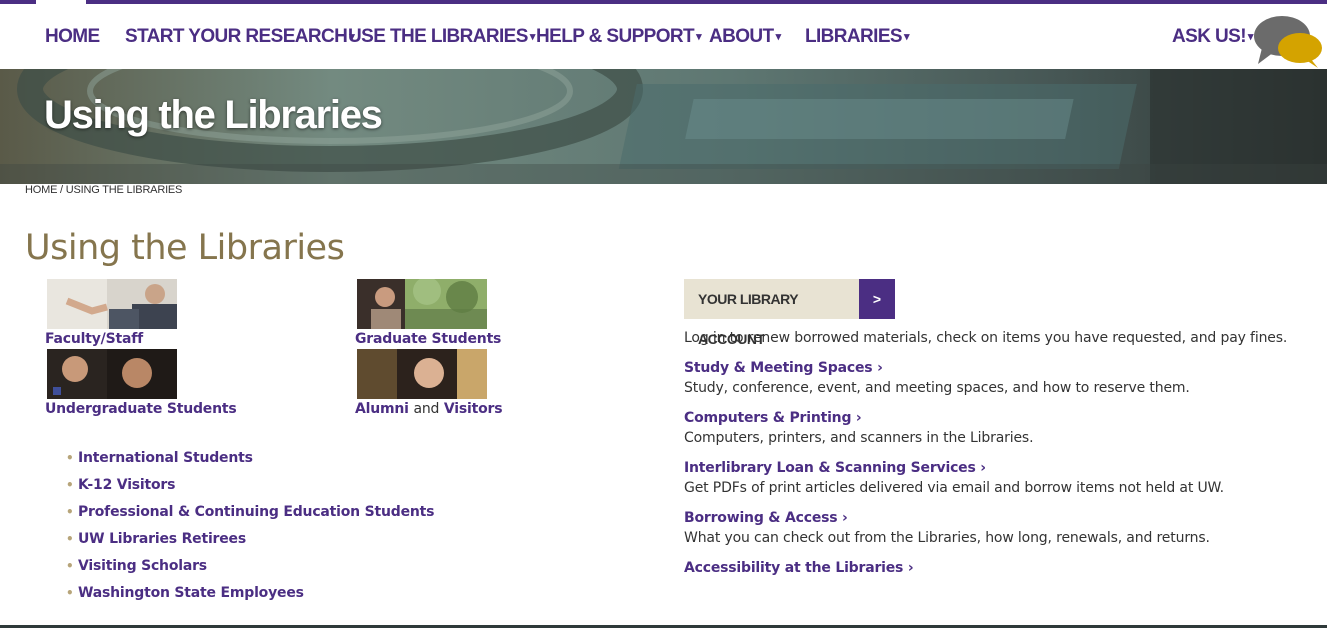  What do you see at coordinates (766, 518) in the screenshot?
I see `borrowing-access-link: Borrowing & Access ›` at bounding box center [766, 518].